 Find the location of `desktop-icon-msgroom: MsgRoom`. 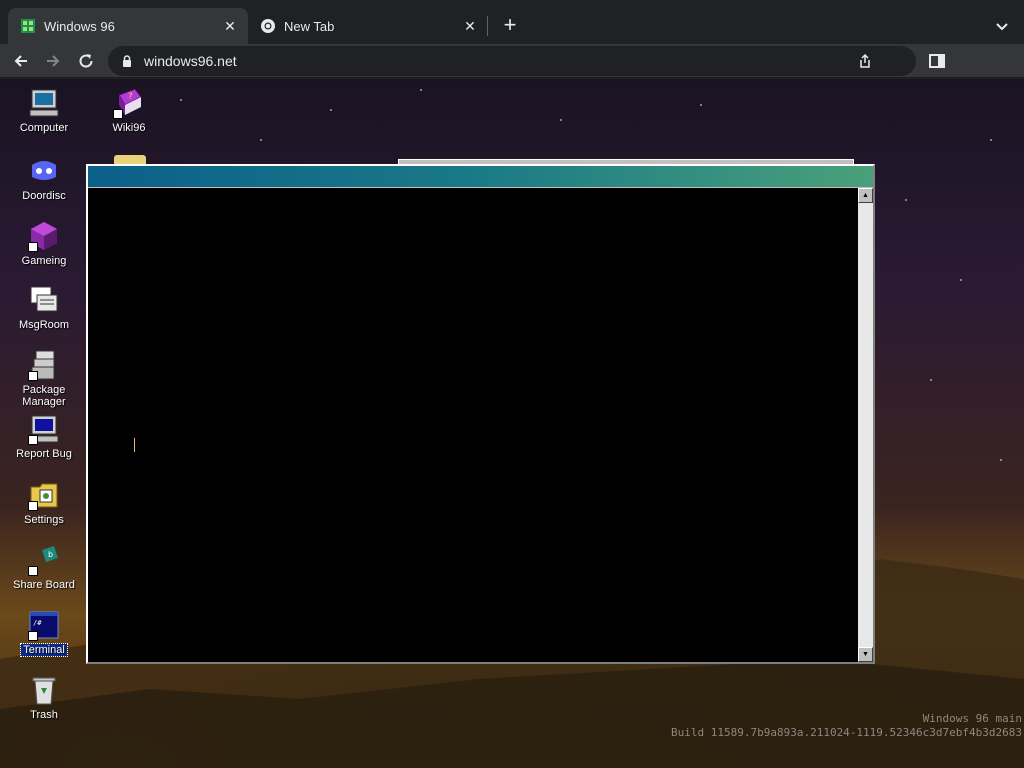

desktop-icon-msgroom: MsgRoom is located at coordinates (44, 307).